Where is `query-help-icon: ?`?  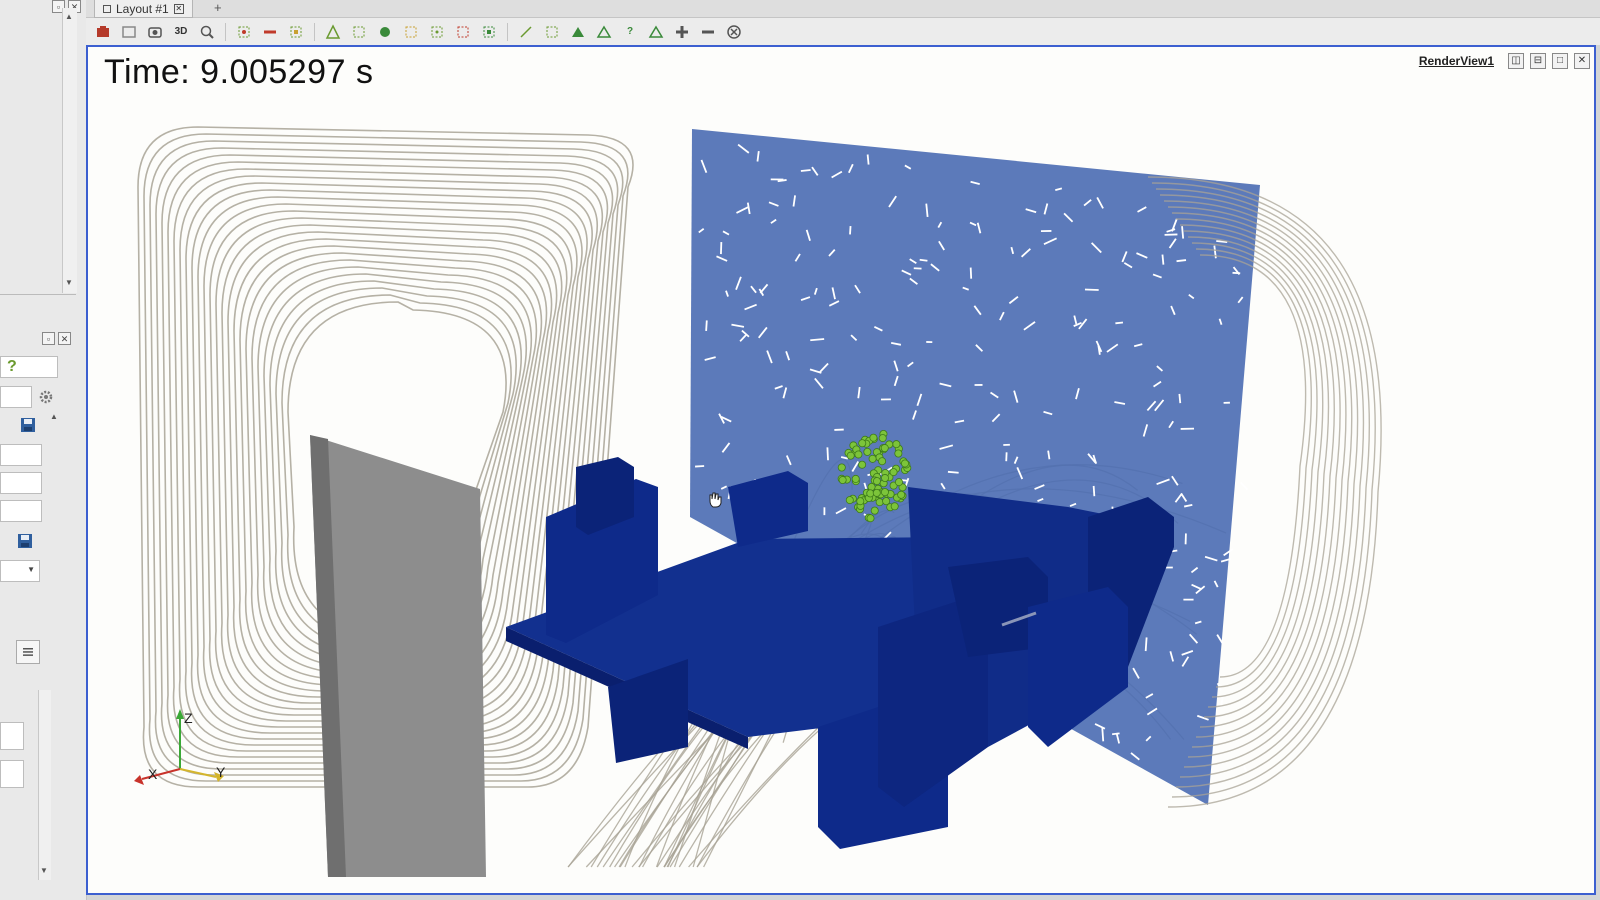 query-help-icon: ? is located at coordinates (630, 32).